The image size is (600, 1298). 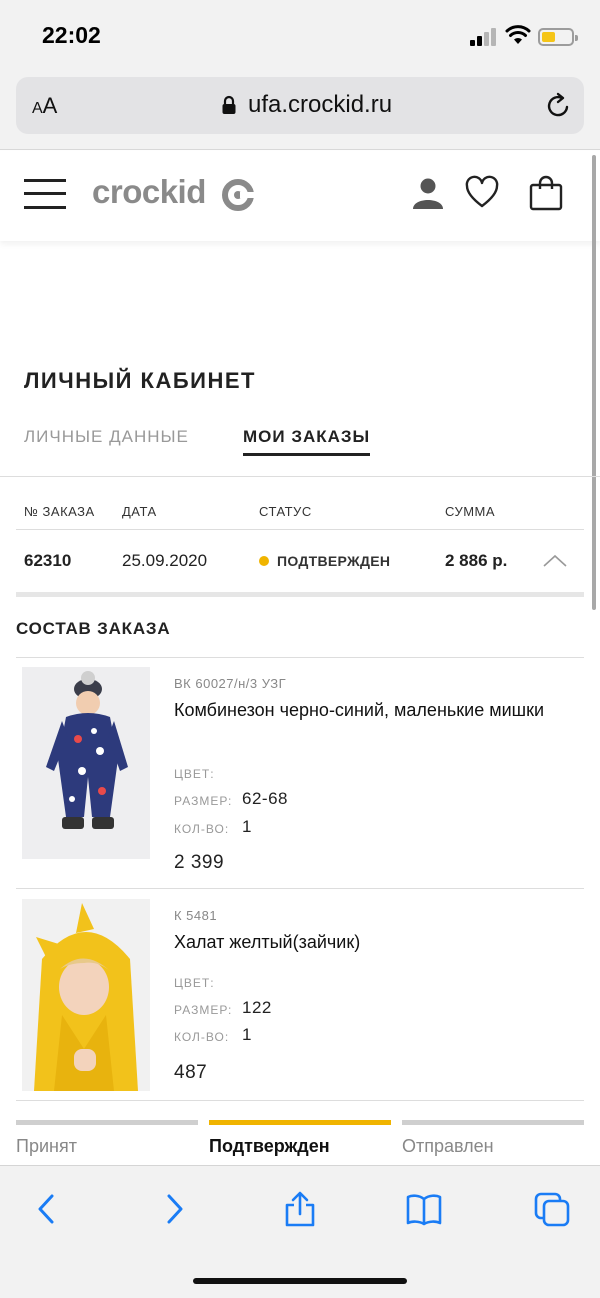 What do you see at coordinates (140, 380) in the screenshot?
I see `page-title: ЛИЧНЫЙ КАБИНЕТ` at bounding box center [140, 380].